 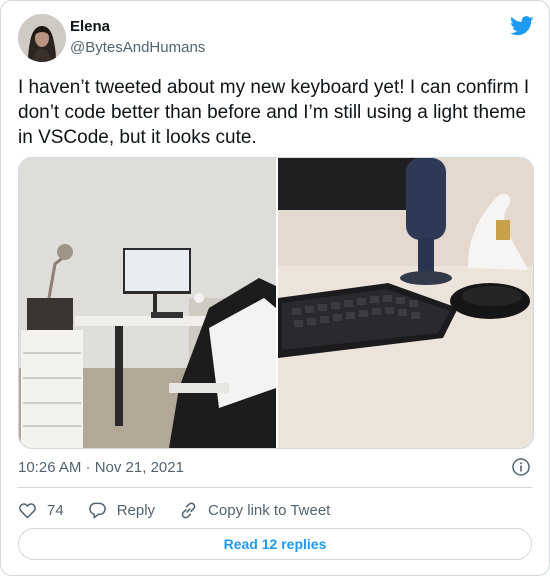 I want to click on tweet-timestamp: 10:26 AM · Nov 21, 2021, so click(x=101, y=467).